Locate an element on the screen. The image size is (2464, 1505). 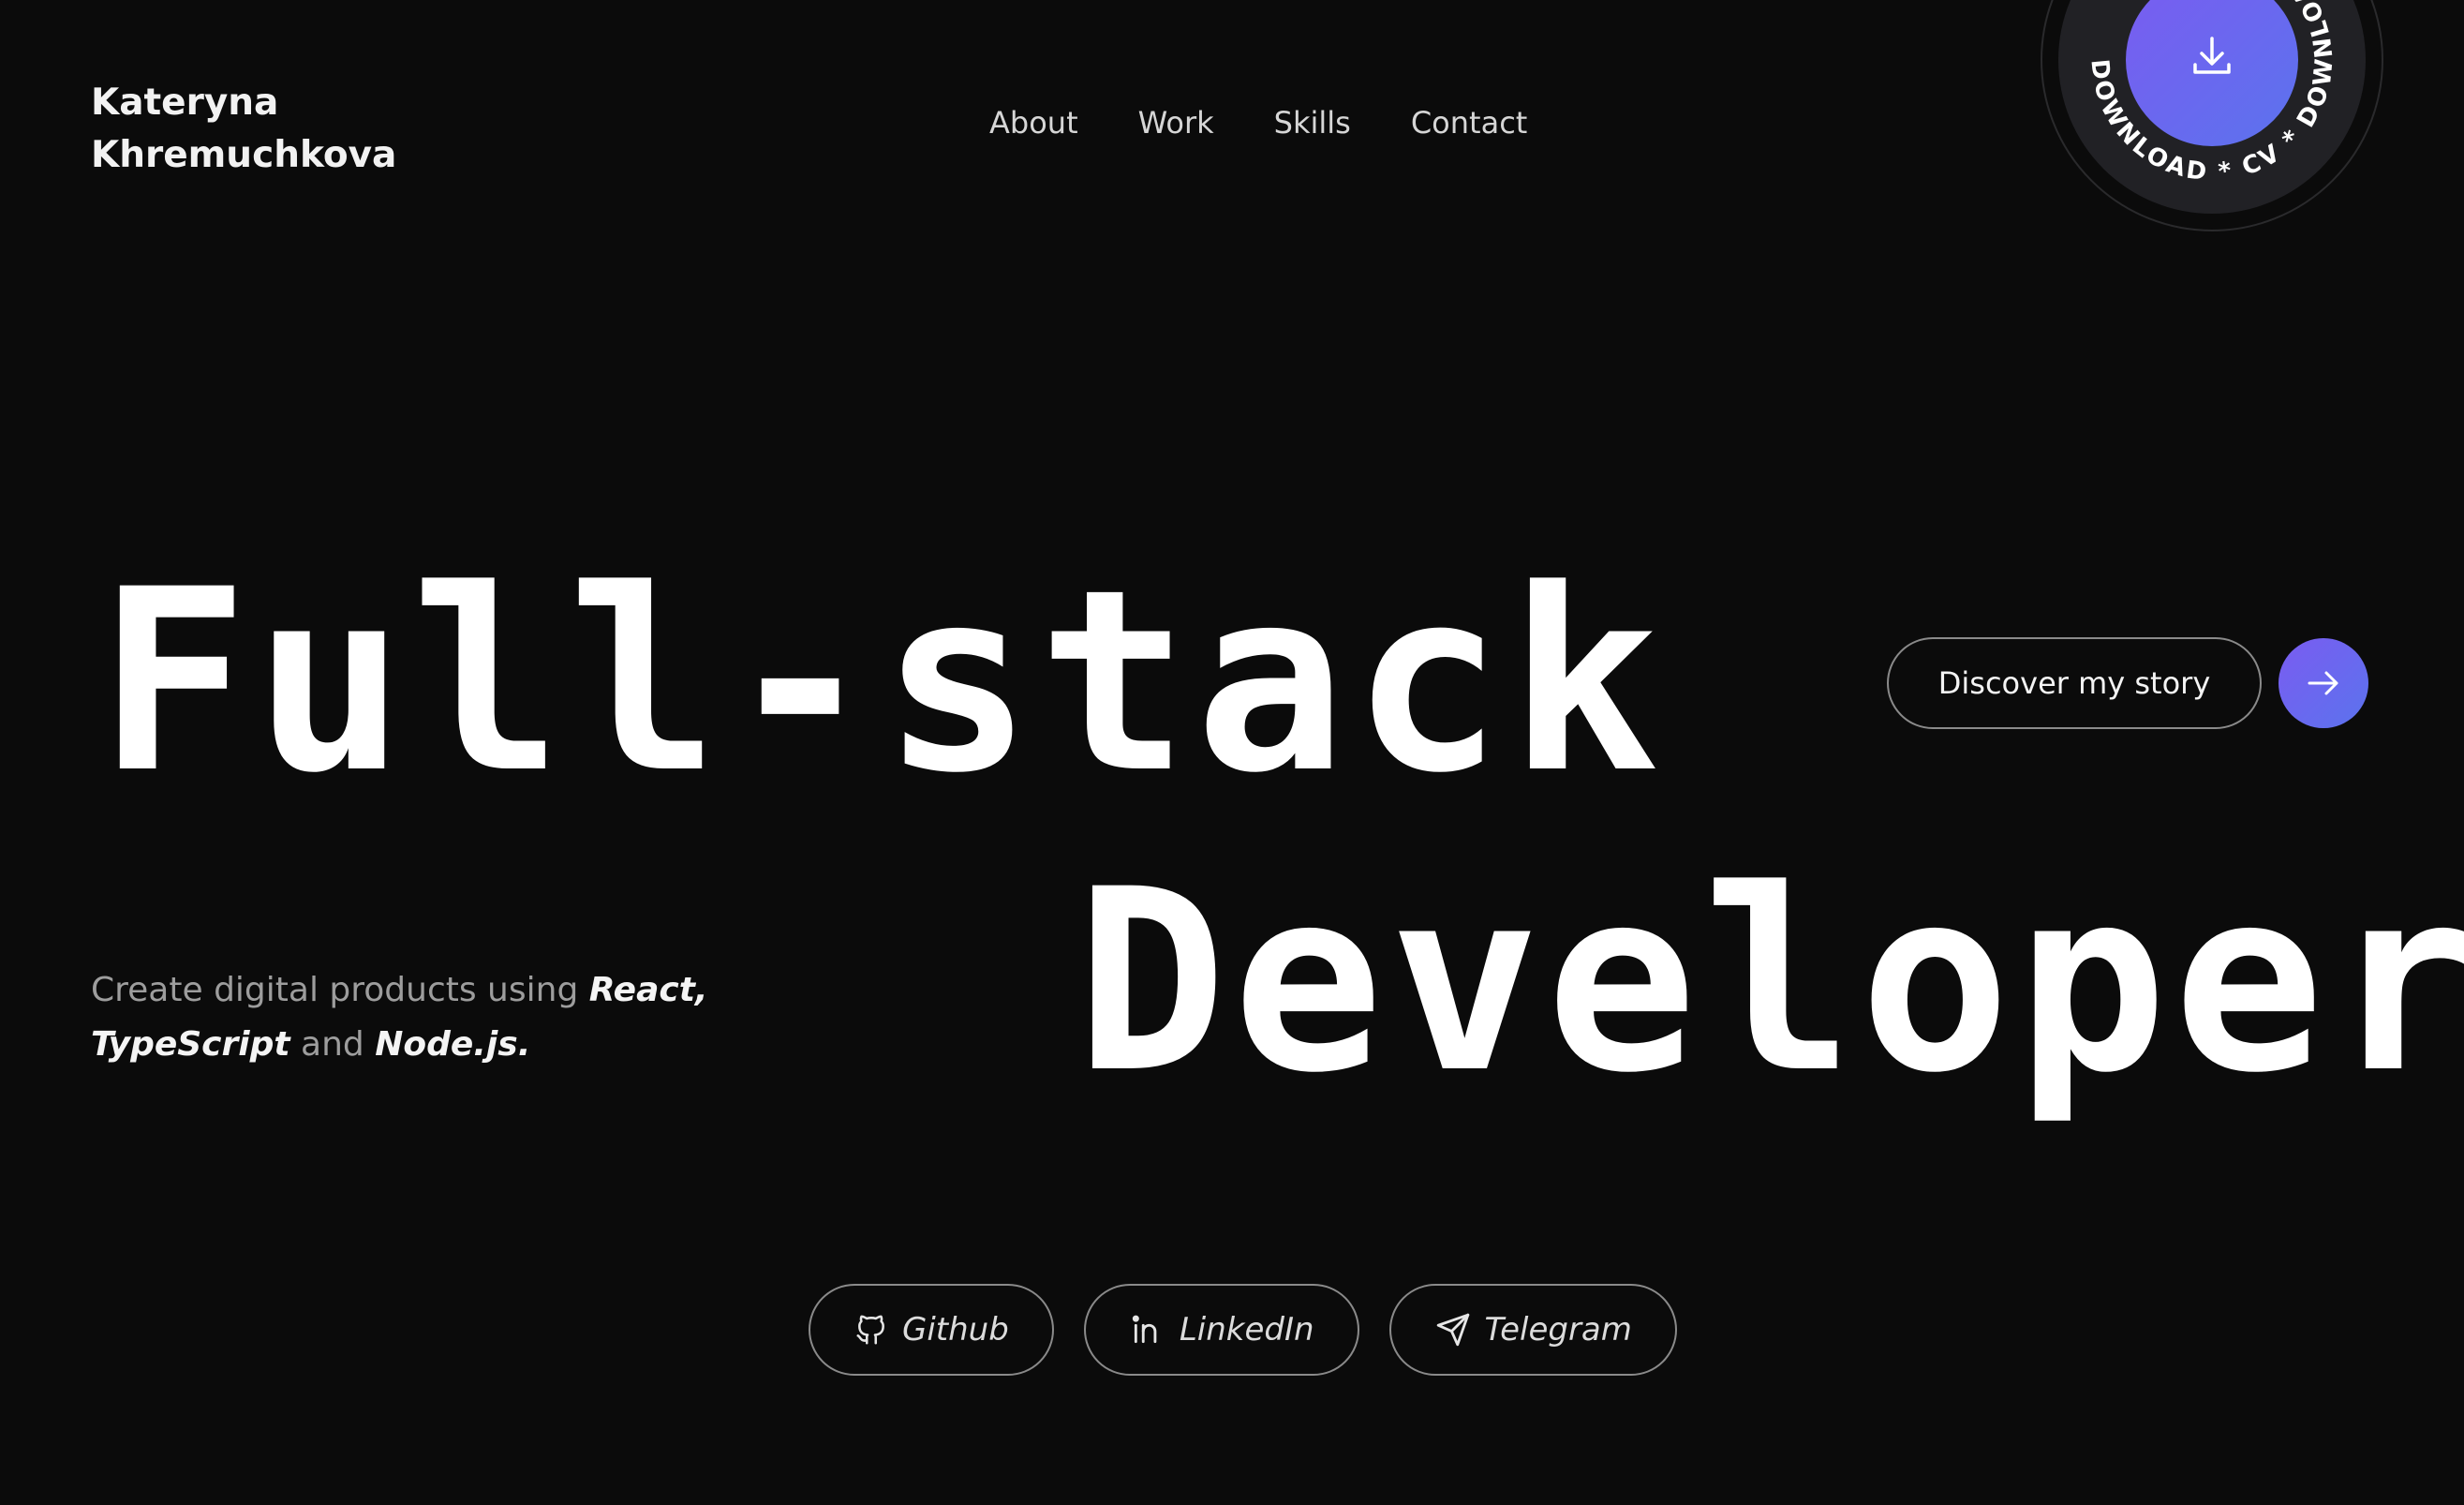
linkedin-icon is located at coordinates (1144, 1329).